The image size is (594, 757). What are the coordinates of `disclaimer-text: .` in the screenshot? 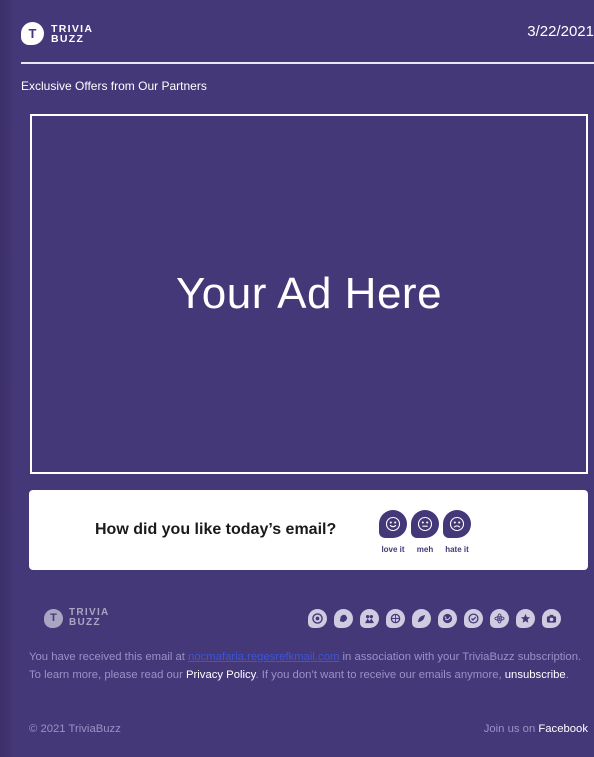 It's located at (567, 675).